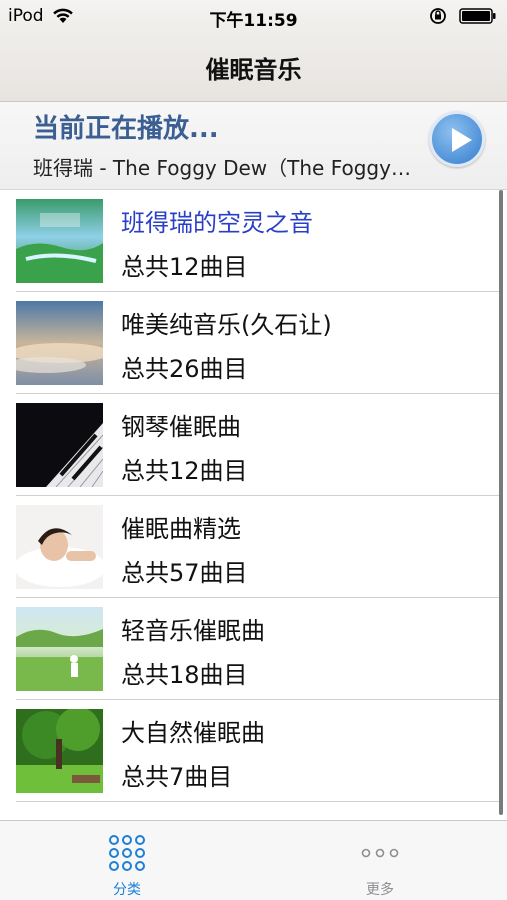 This screenshot has height=900, width=507. What do you see at coordinates (127, 890) in the screenshot?
I see `tab-category-label: 分类` at bounding box center [127, 890].